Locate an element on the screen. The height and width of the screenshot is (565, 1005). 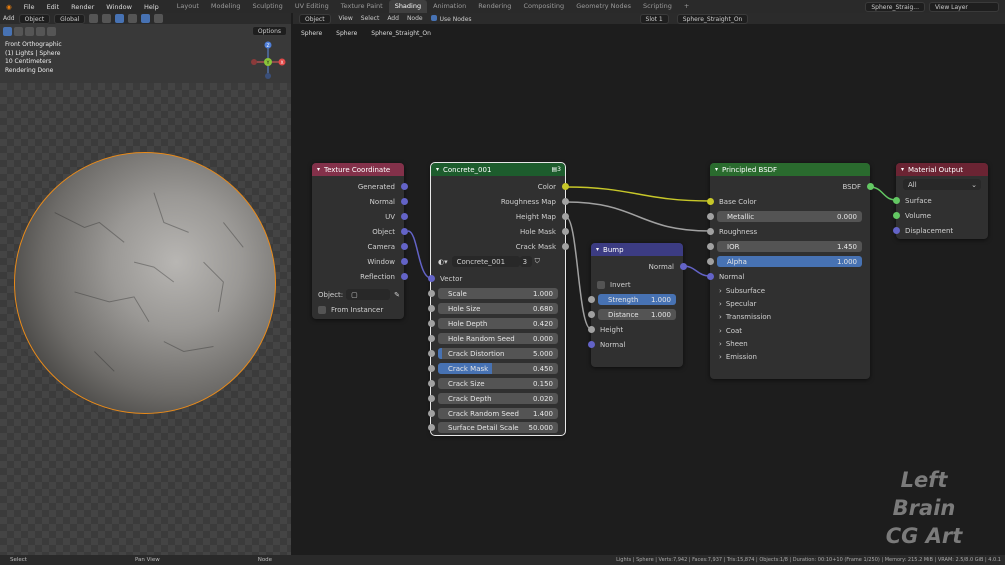
breadcrumb-object: Sphere is located at coordinates (311, 33).